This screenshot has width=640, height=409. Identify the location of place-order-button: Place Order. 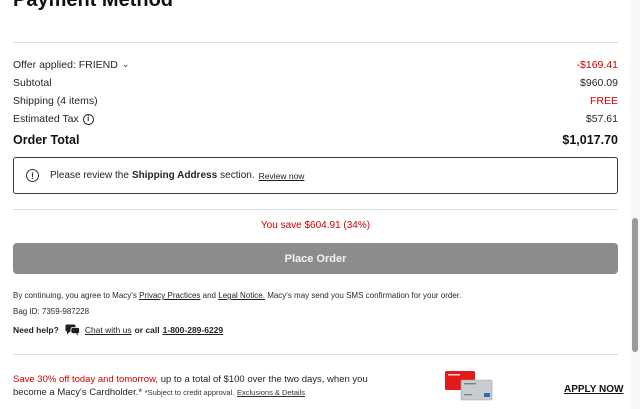
(315, 258).